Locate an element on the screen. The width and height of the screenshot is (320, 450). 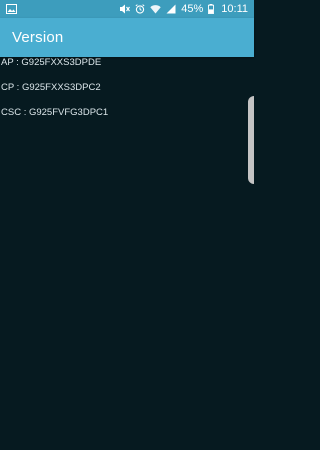
battery-percent: 45% is located at coordinates (192, 9).